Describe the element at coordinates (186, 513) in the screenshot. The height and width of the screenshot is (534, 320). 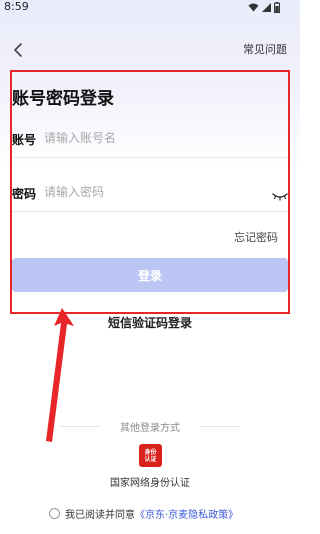
I see `privacy-policy-link: 《京东·京麦隐私政策》` at that location.